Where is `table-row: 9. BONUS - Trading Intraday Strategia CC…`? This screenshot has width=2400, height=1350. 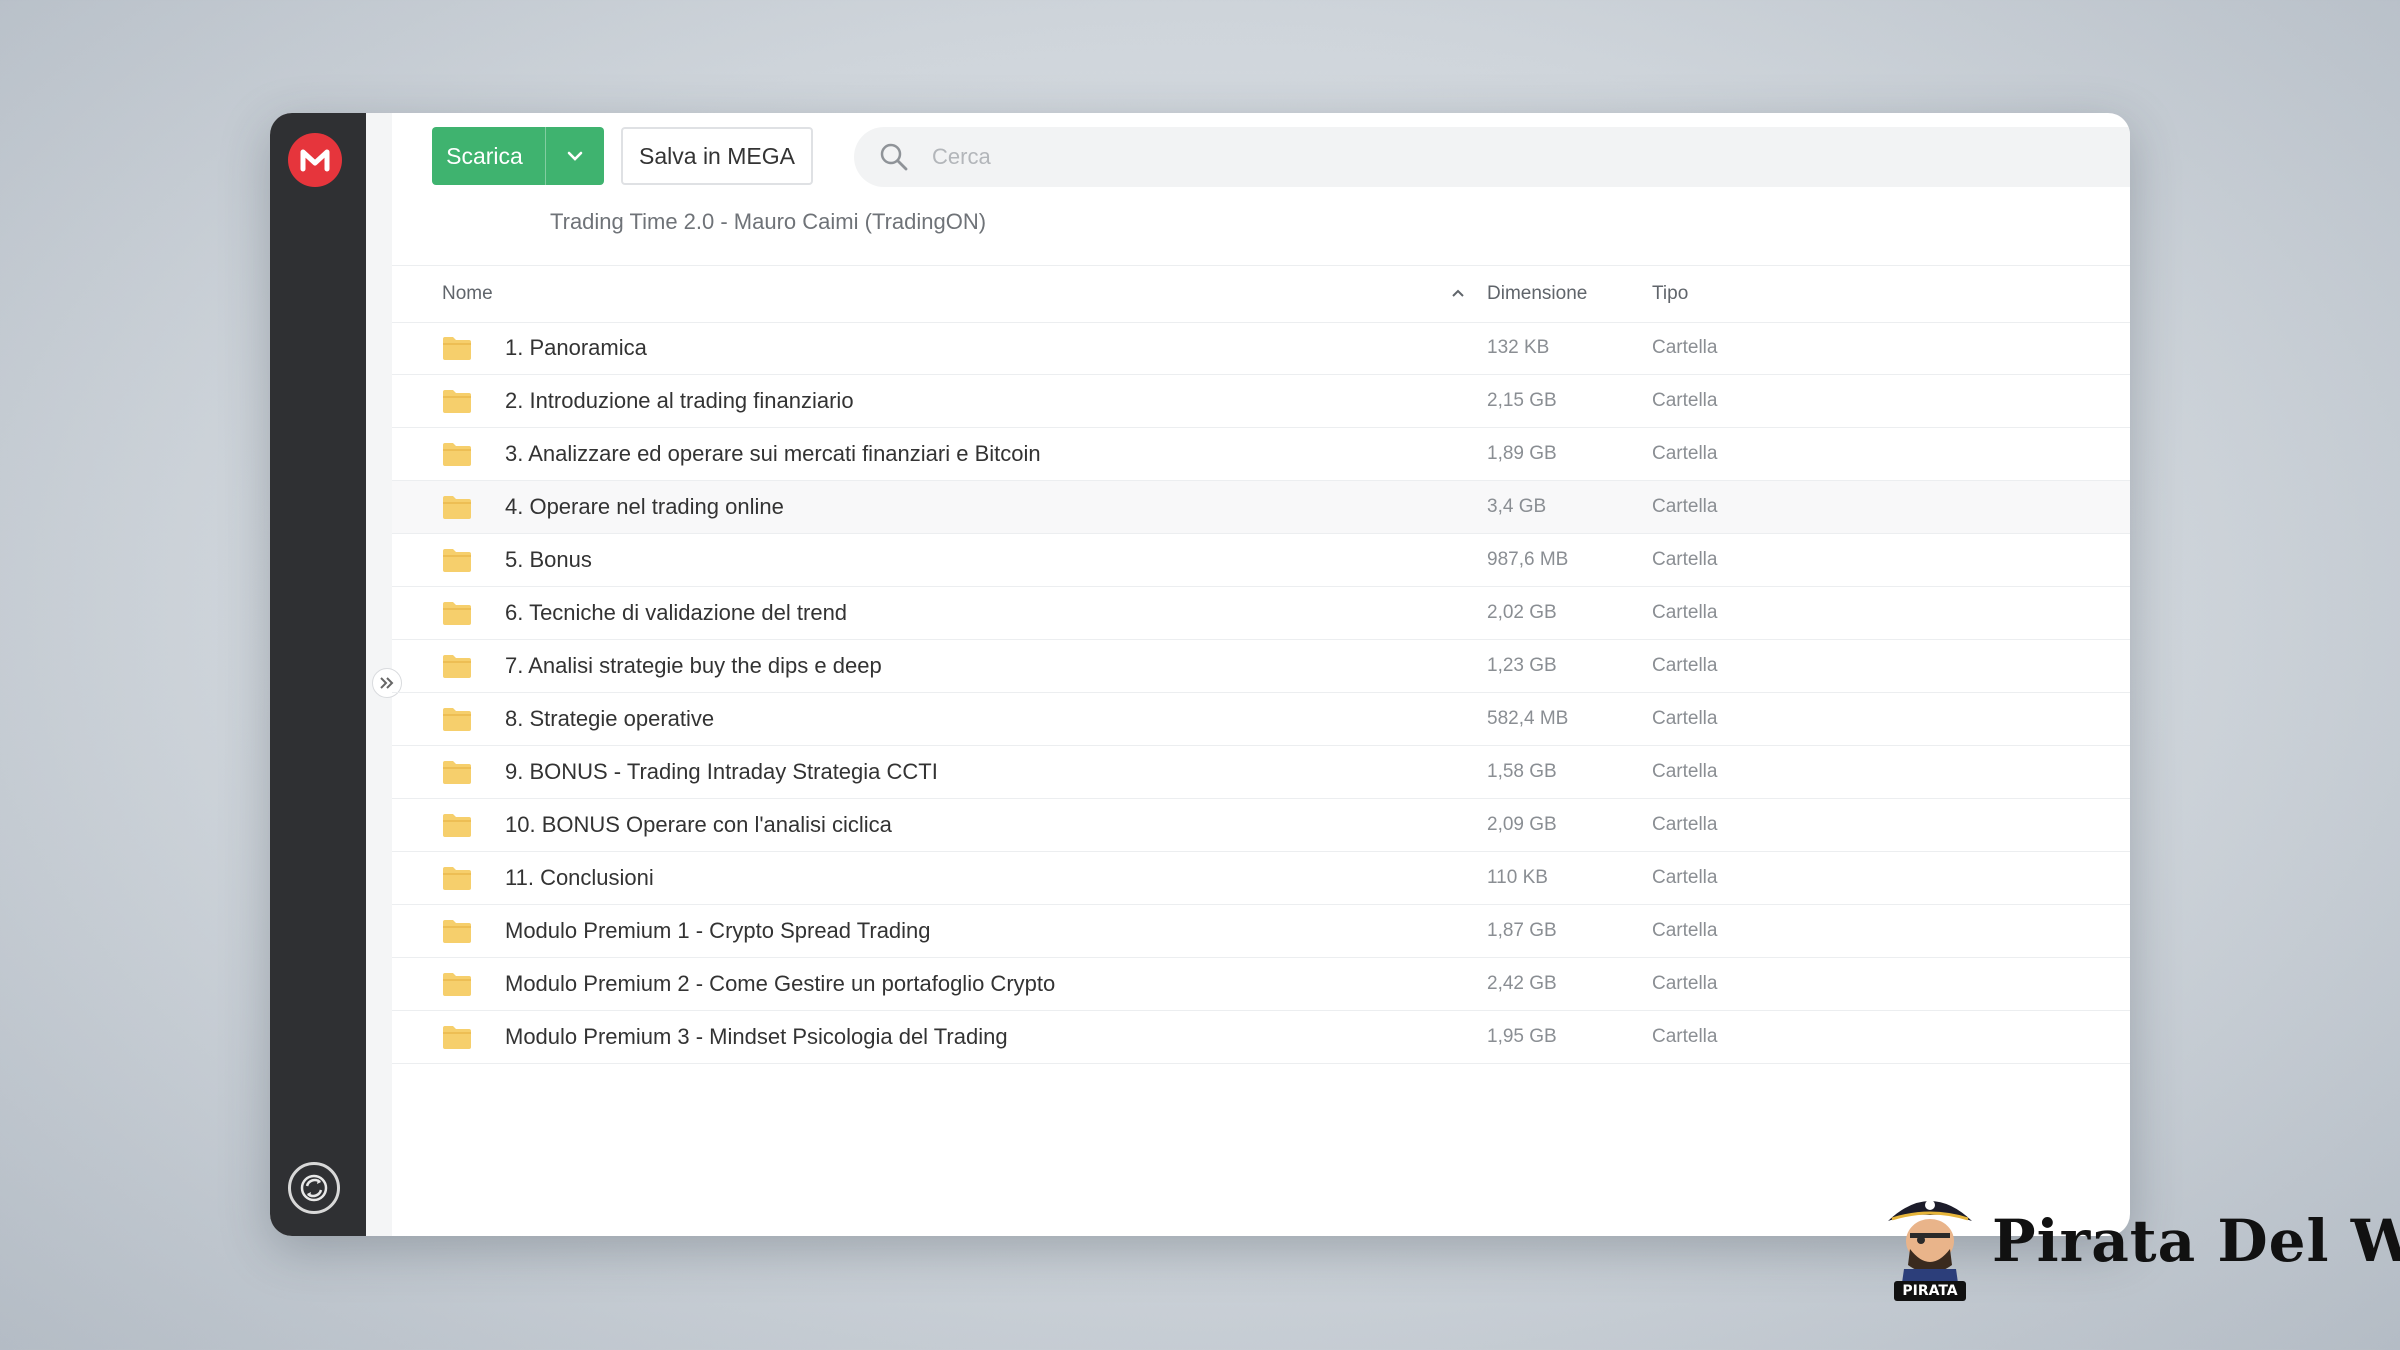 table-row: 9. BONUS - Trading Intraday Strategia CC… is located at coordinates (1261, 772).